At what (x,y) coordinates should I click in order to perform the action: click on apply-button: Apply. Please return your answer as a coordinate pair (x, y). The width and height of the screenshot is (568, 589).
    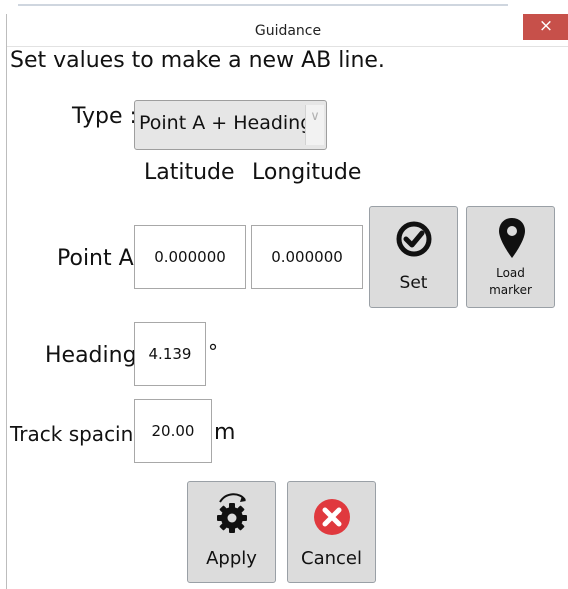
    Looking at the image, I should click on (231, 532).